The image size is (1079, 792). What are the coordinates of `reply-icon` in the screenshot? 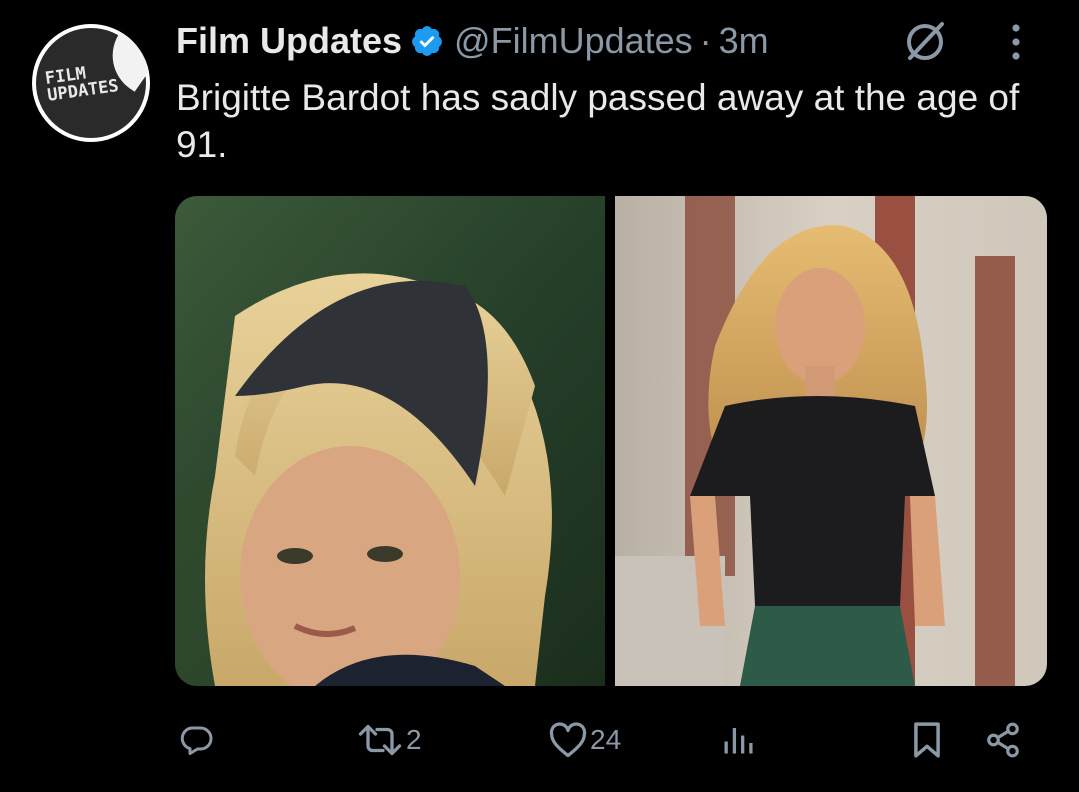 It's located at (196, 740).